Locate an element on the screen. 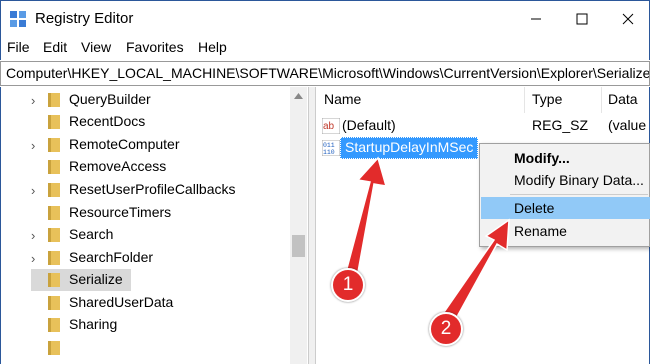 This screenshot has height=364, width=650. tree-scrollbar is located at coordinates (298, 225).